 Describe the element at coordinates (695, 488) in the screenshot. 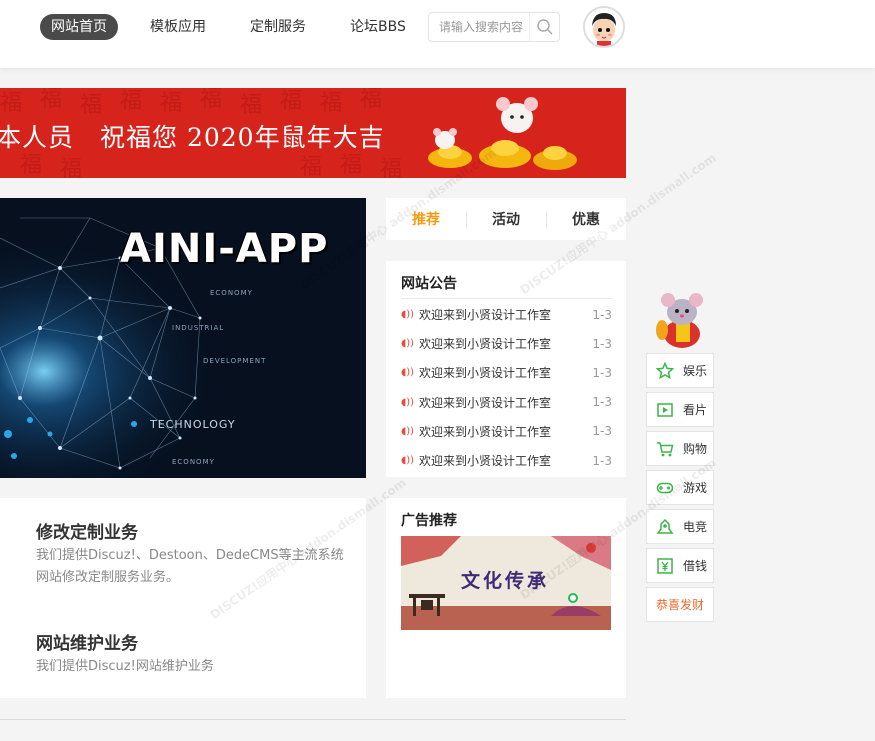

I see `side-item-label: 游戏` at that location.